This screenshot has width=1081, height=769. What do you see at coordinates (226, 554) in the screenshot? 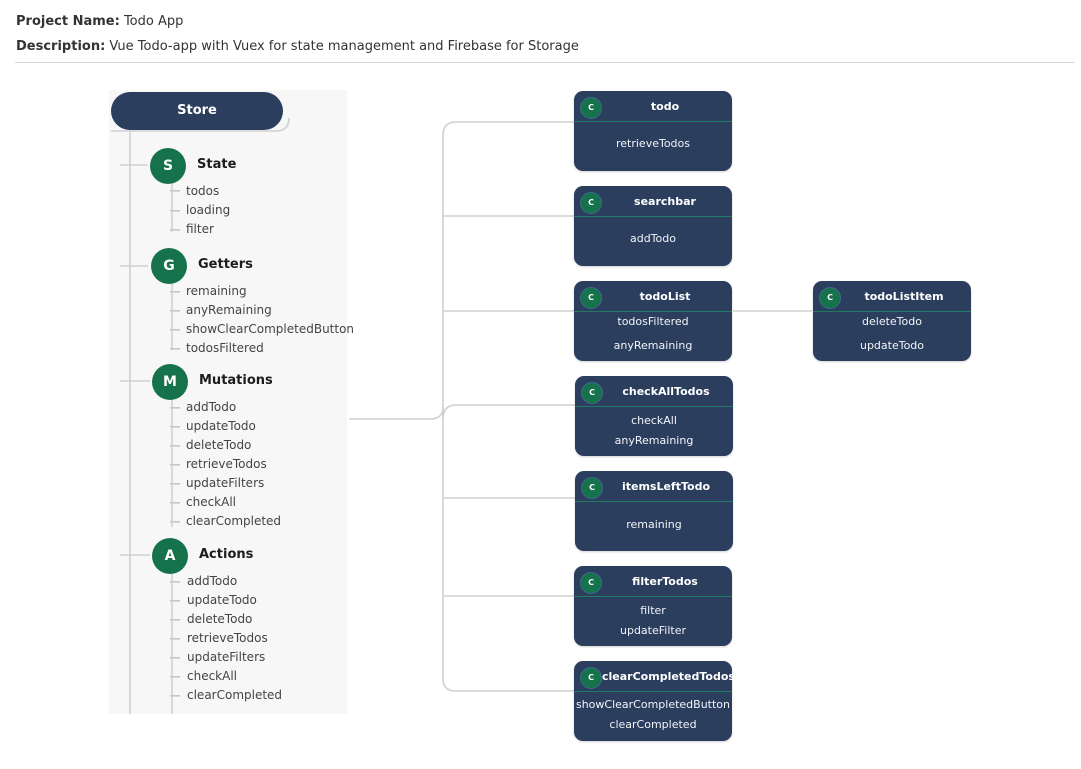
I see `actions-title: Actions` at bounding box center [226, 554].